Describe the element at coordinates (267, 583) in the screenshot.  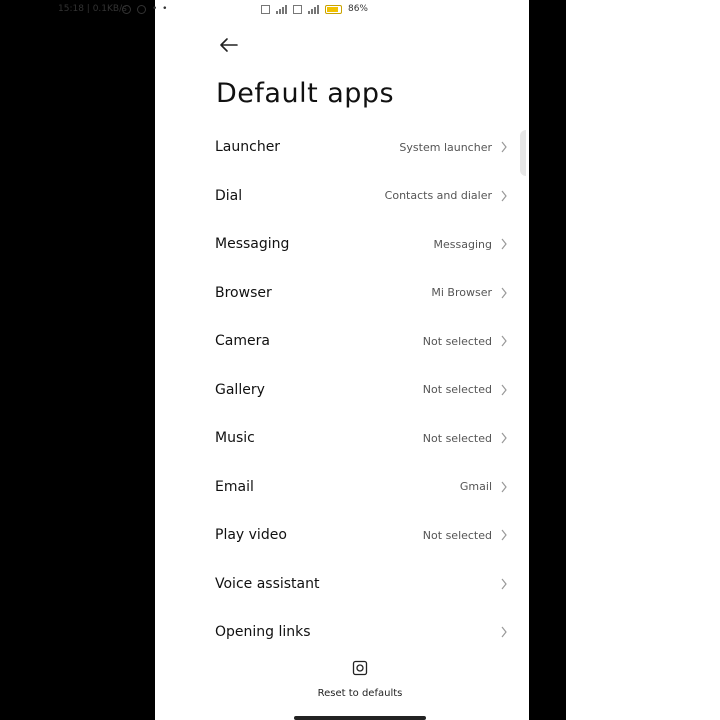
I see `list-item-label: Voice assistant` at that location.